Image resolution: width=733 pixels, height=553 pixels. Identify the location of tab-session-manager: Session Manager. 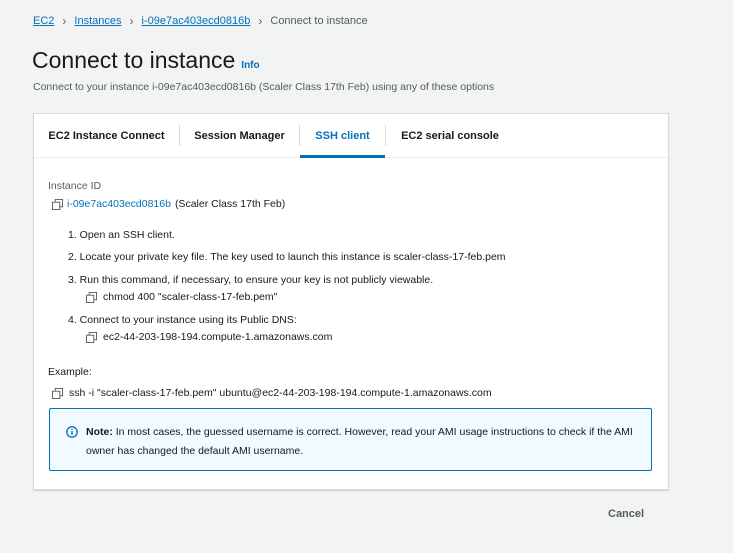
(239, 135).